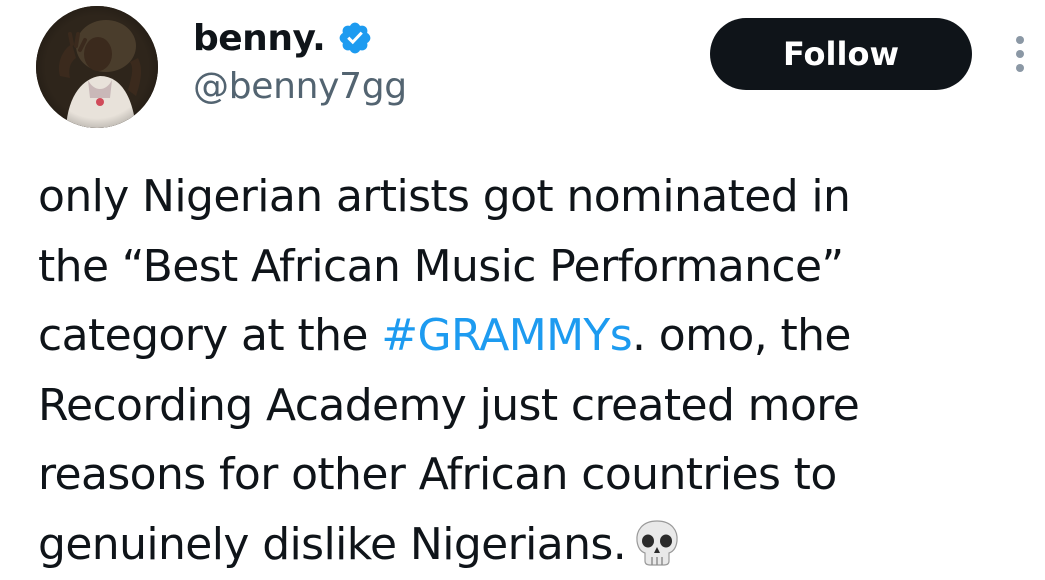  What do you see at coordinates (444, 196) in the screenshot?
I see `tweet-line: only Nigerian artists got nominated in` at bounding box center [444, 196].